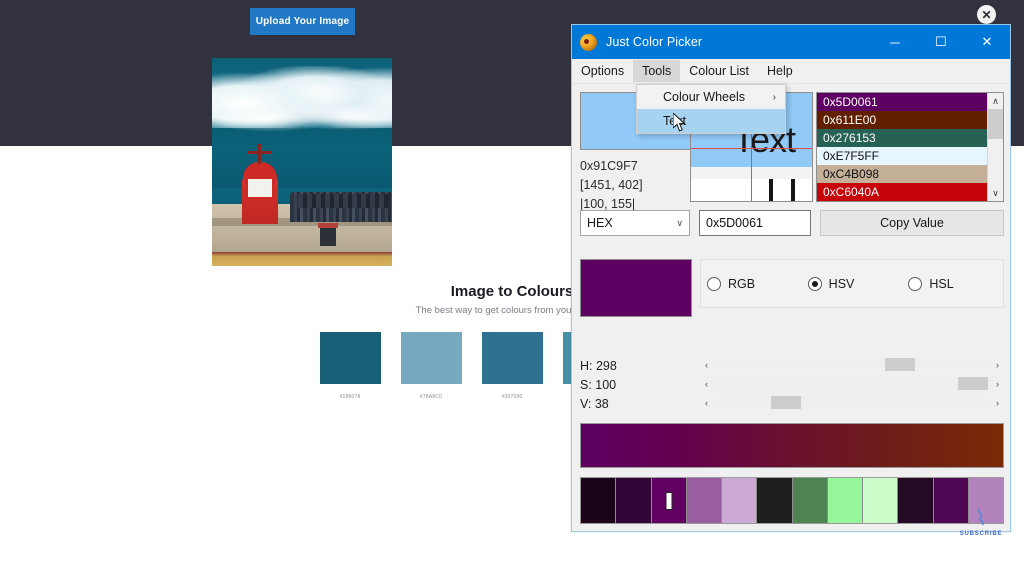 The width and height of the screenshot is (1024, 576). What do you see at coordinates (995, 193) in the screenshot?
I see `scroll-down-icon: ∨` at bounding box center [995, 193].